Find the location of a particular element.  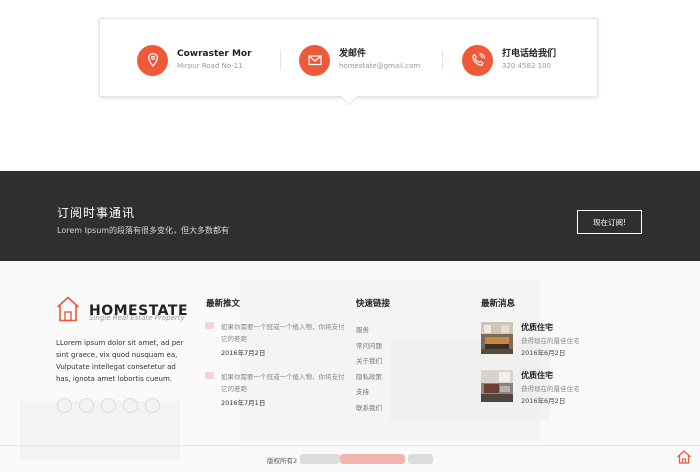

footer-divider is located at coordinates (350, 445).